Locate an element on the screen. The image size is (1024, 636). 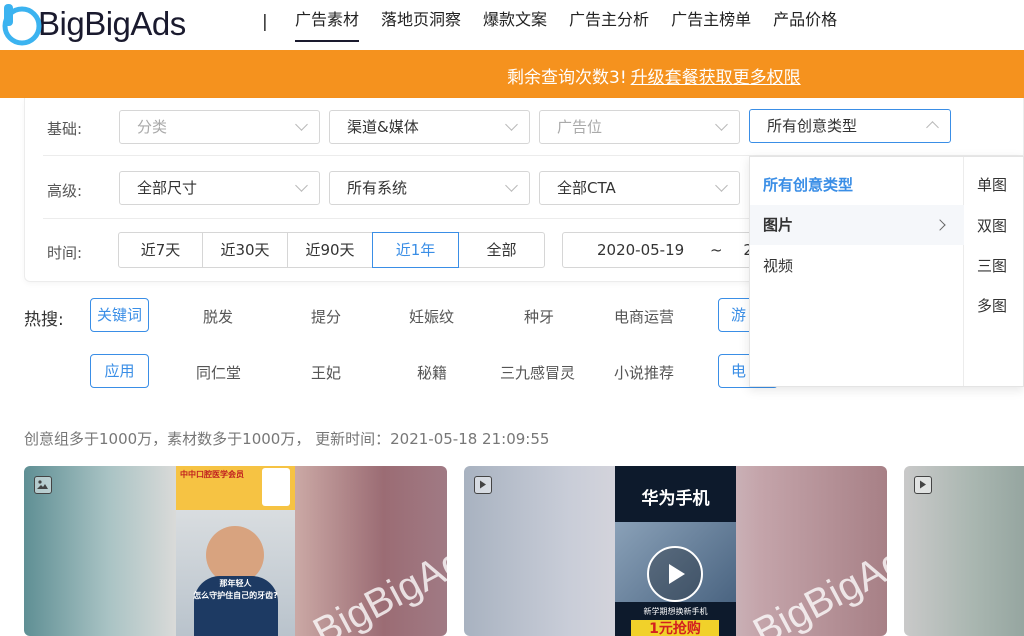
hot-keyword: 小说推荐 is located at coordinates (644, 372).